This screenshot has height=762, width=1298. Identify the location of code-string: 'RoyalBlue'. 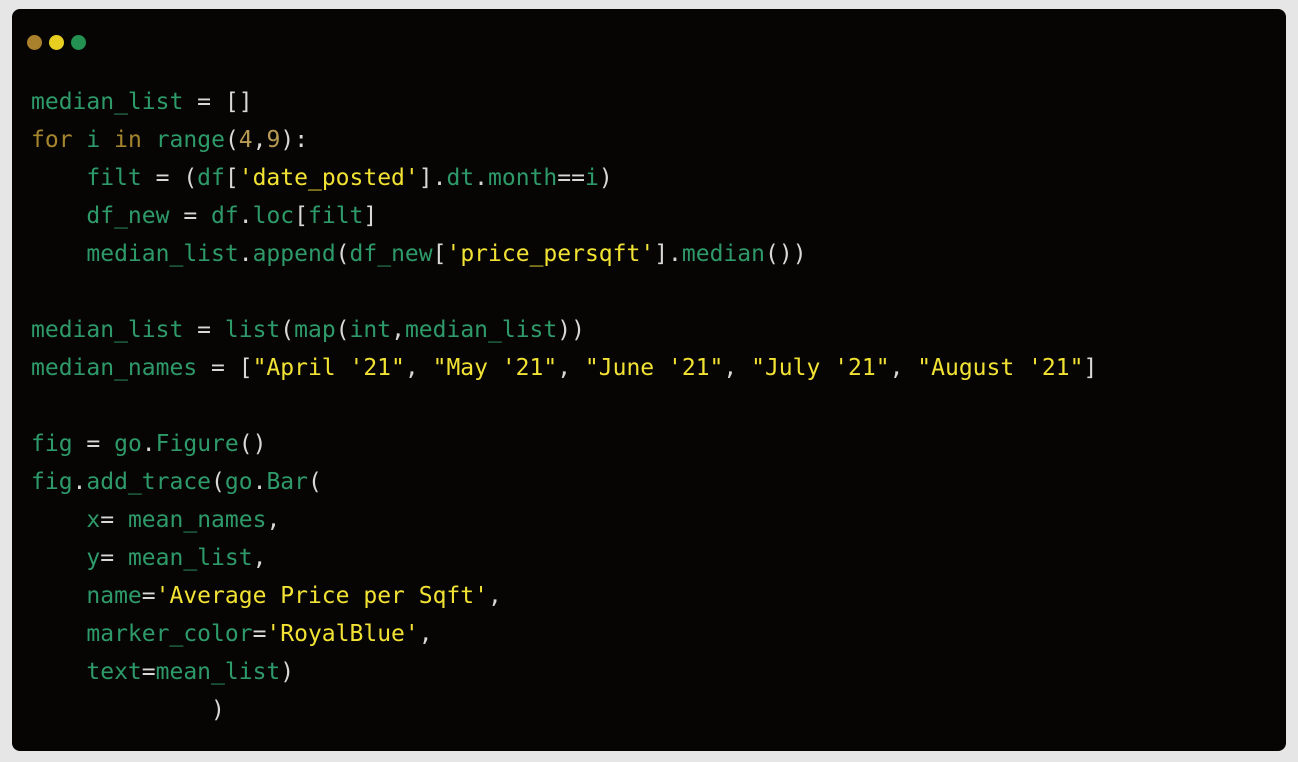
(342, 634).